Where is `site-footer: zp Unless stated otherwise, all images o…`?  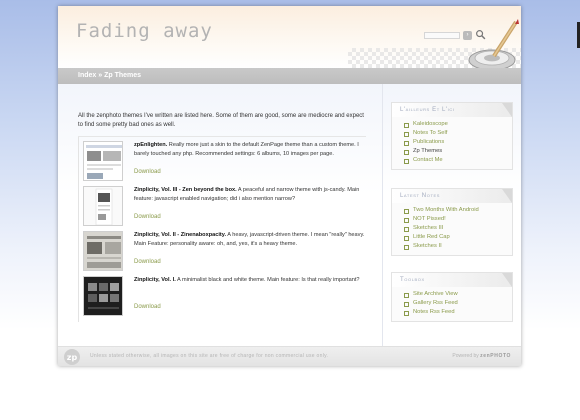
site-footer: zp Unless stated otherwise, all images o… is located at coordinates (289, 356).